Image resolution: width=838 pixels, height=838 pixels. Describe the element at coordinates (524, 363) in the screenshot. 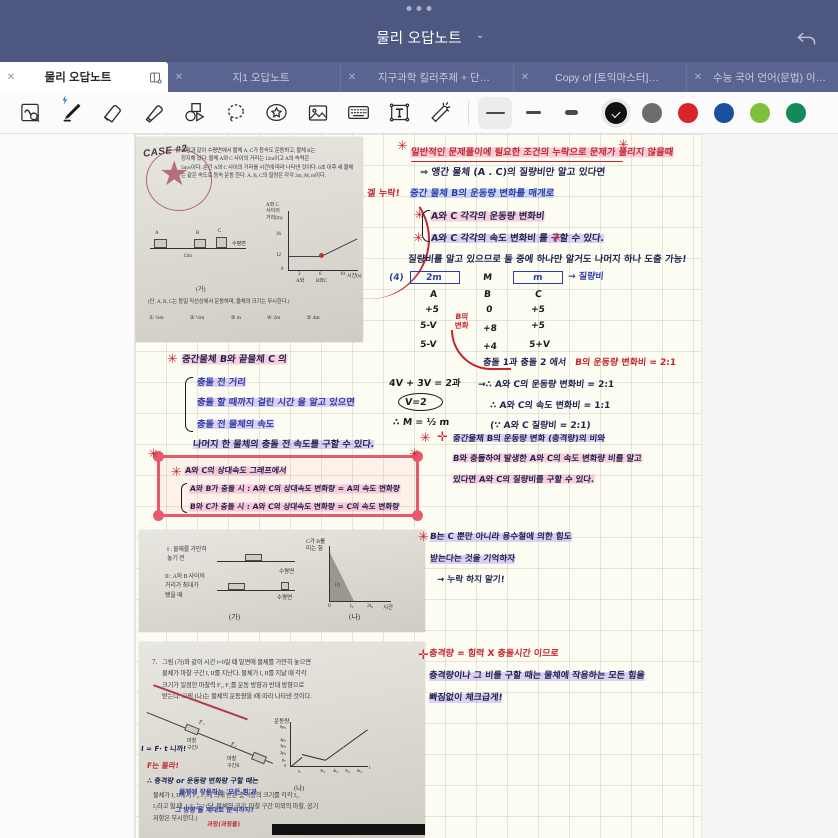

I see `note-line: 충돌 1과 충돌 2 에서` at that location.